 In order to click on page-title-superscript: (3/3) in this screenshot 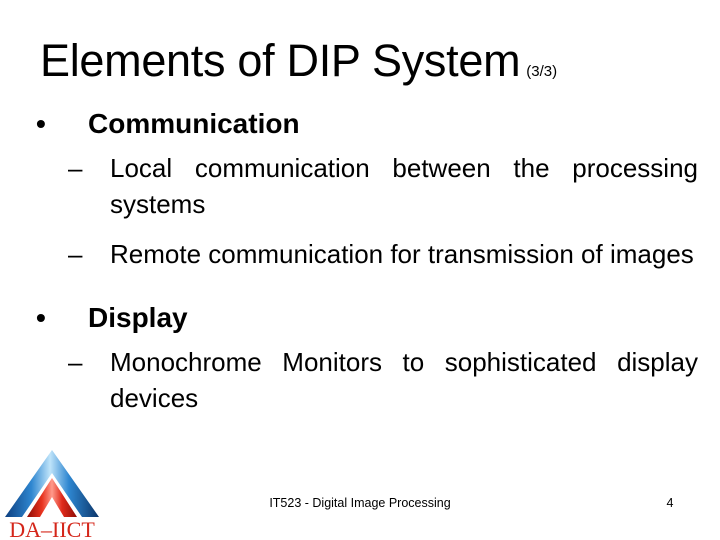, I will do `click(542, 71)`.